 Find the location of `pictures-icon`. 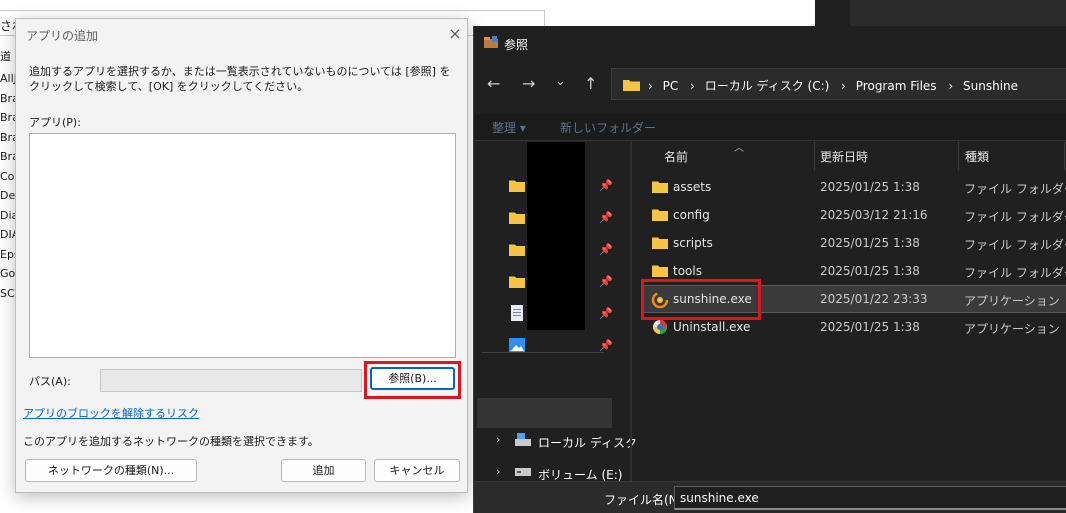

pictures-icon is located at coordinates (517, 345).